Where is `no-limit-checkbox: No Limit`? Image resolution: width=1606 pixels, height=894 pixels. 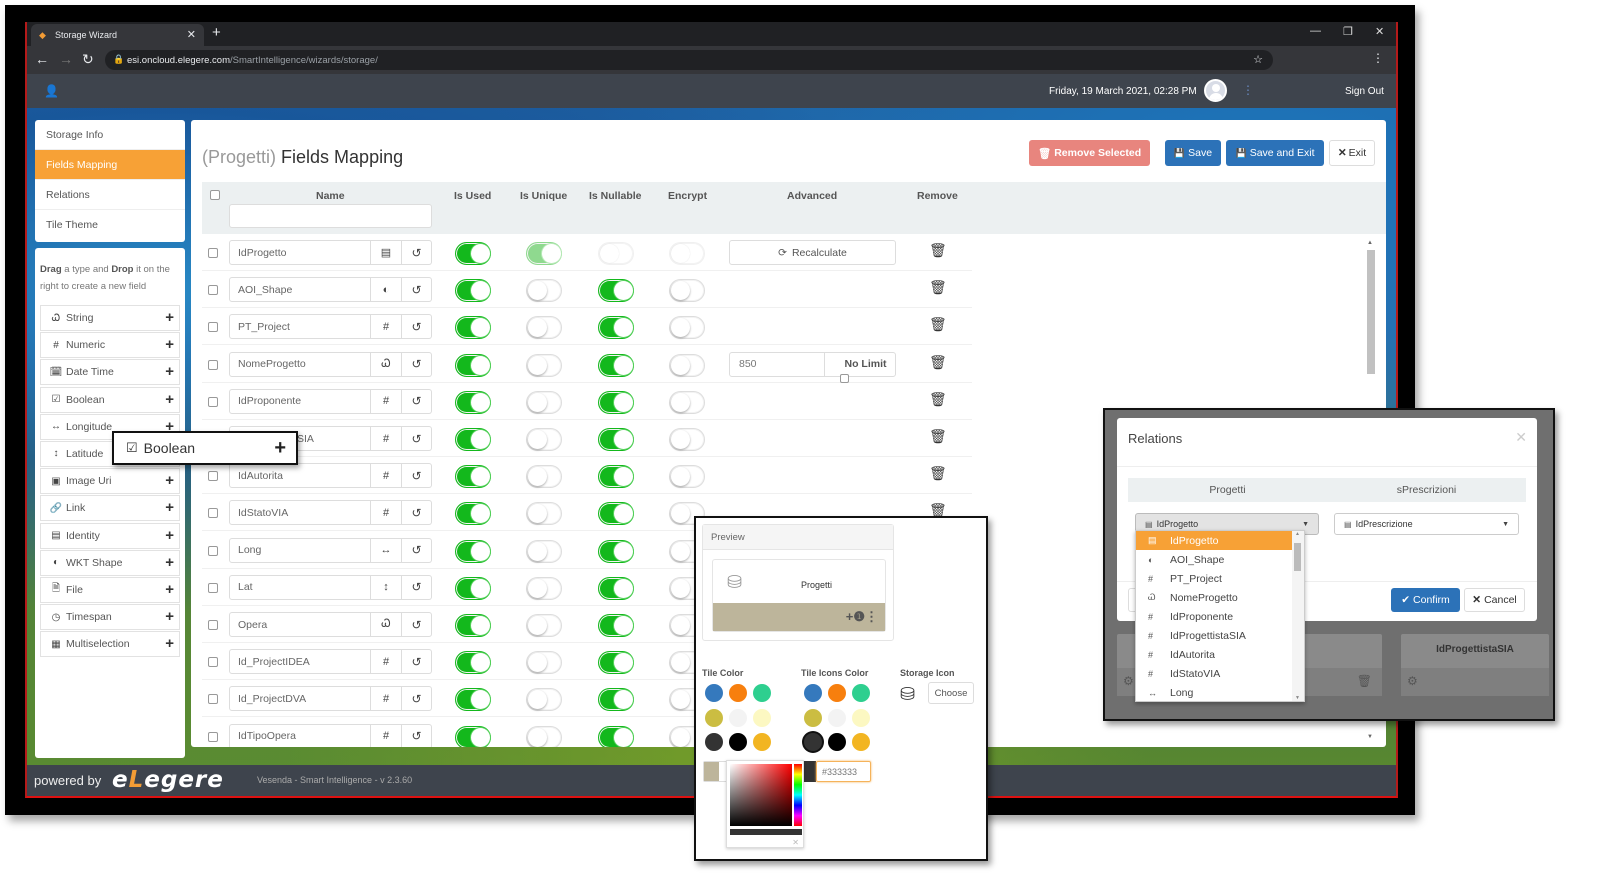 no-limit-checkbox: No Limit is located at coordinates (860, 368).